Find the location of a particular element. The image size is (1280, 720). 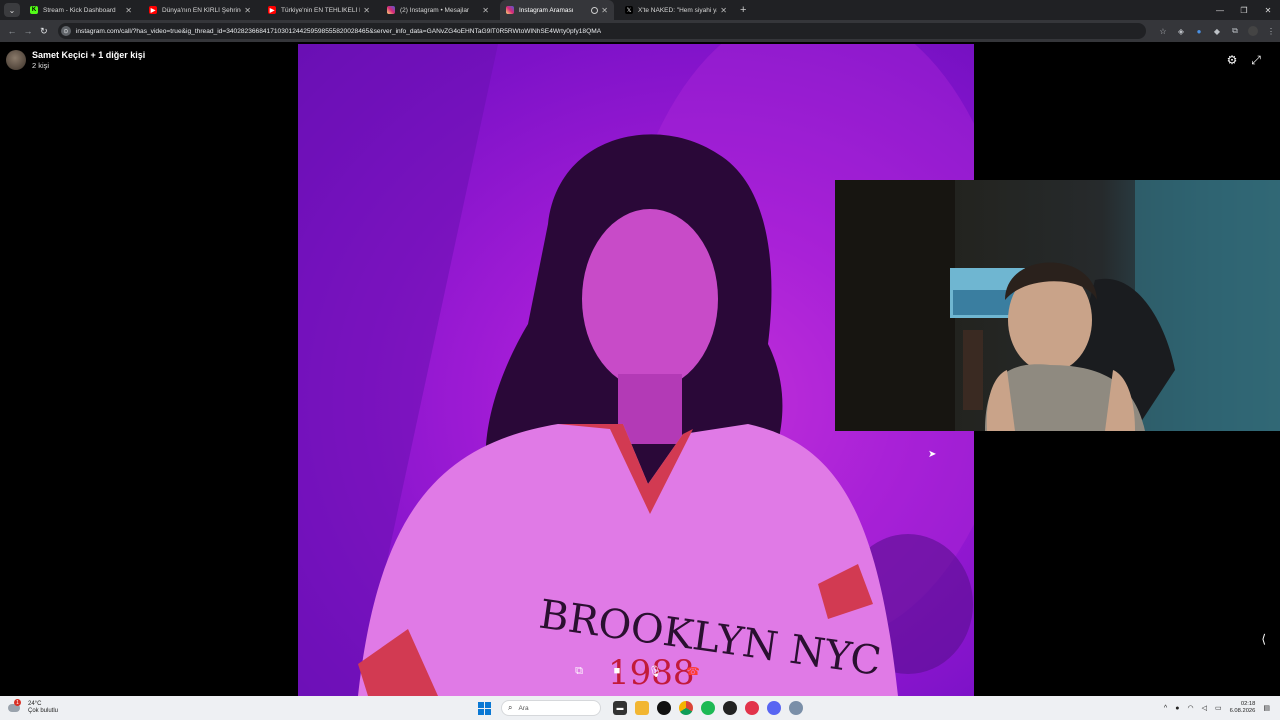

tab-youtube-2: ▶ Türkiye'nin EN TEHLİKELİ Roma... ✕ is located at coordinates (319, 10).